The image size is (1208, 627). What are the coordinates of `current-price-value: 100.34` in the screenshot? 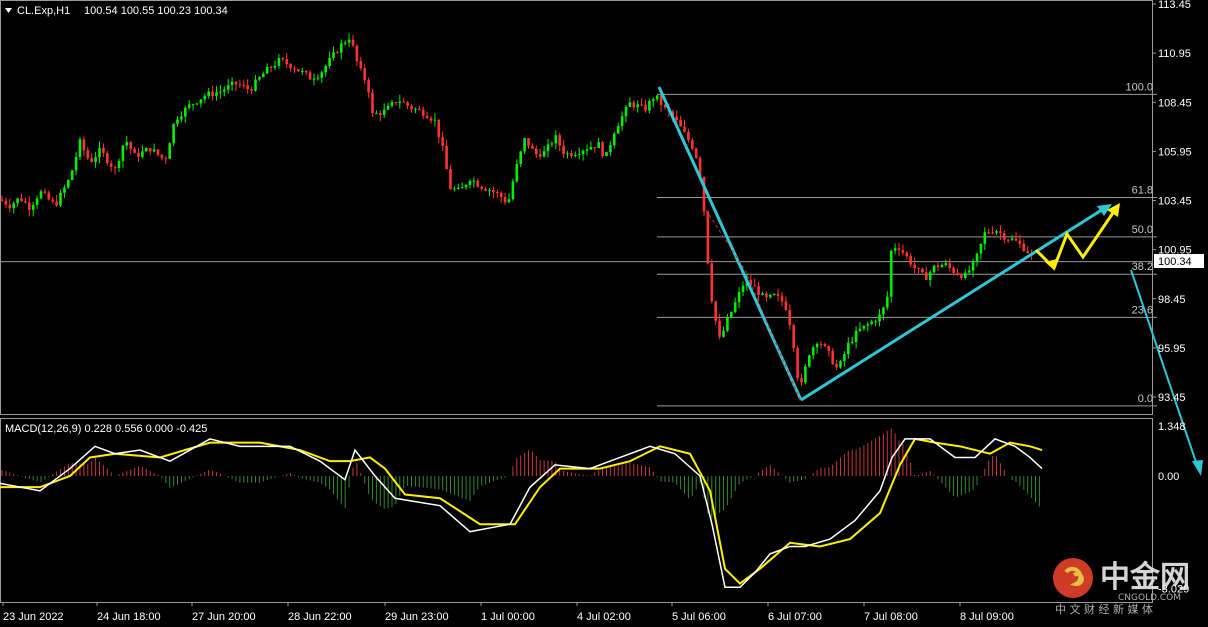 It's located at (1175, 262).